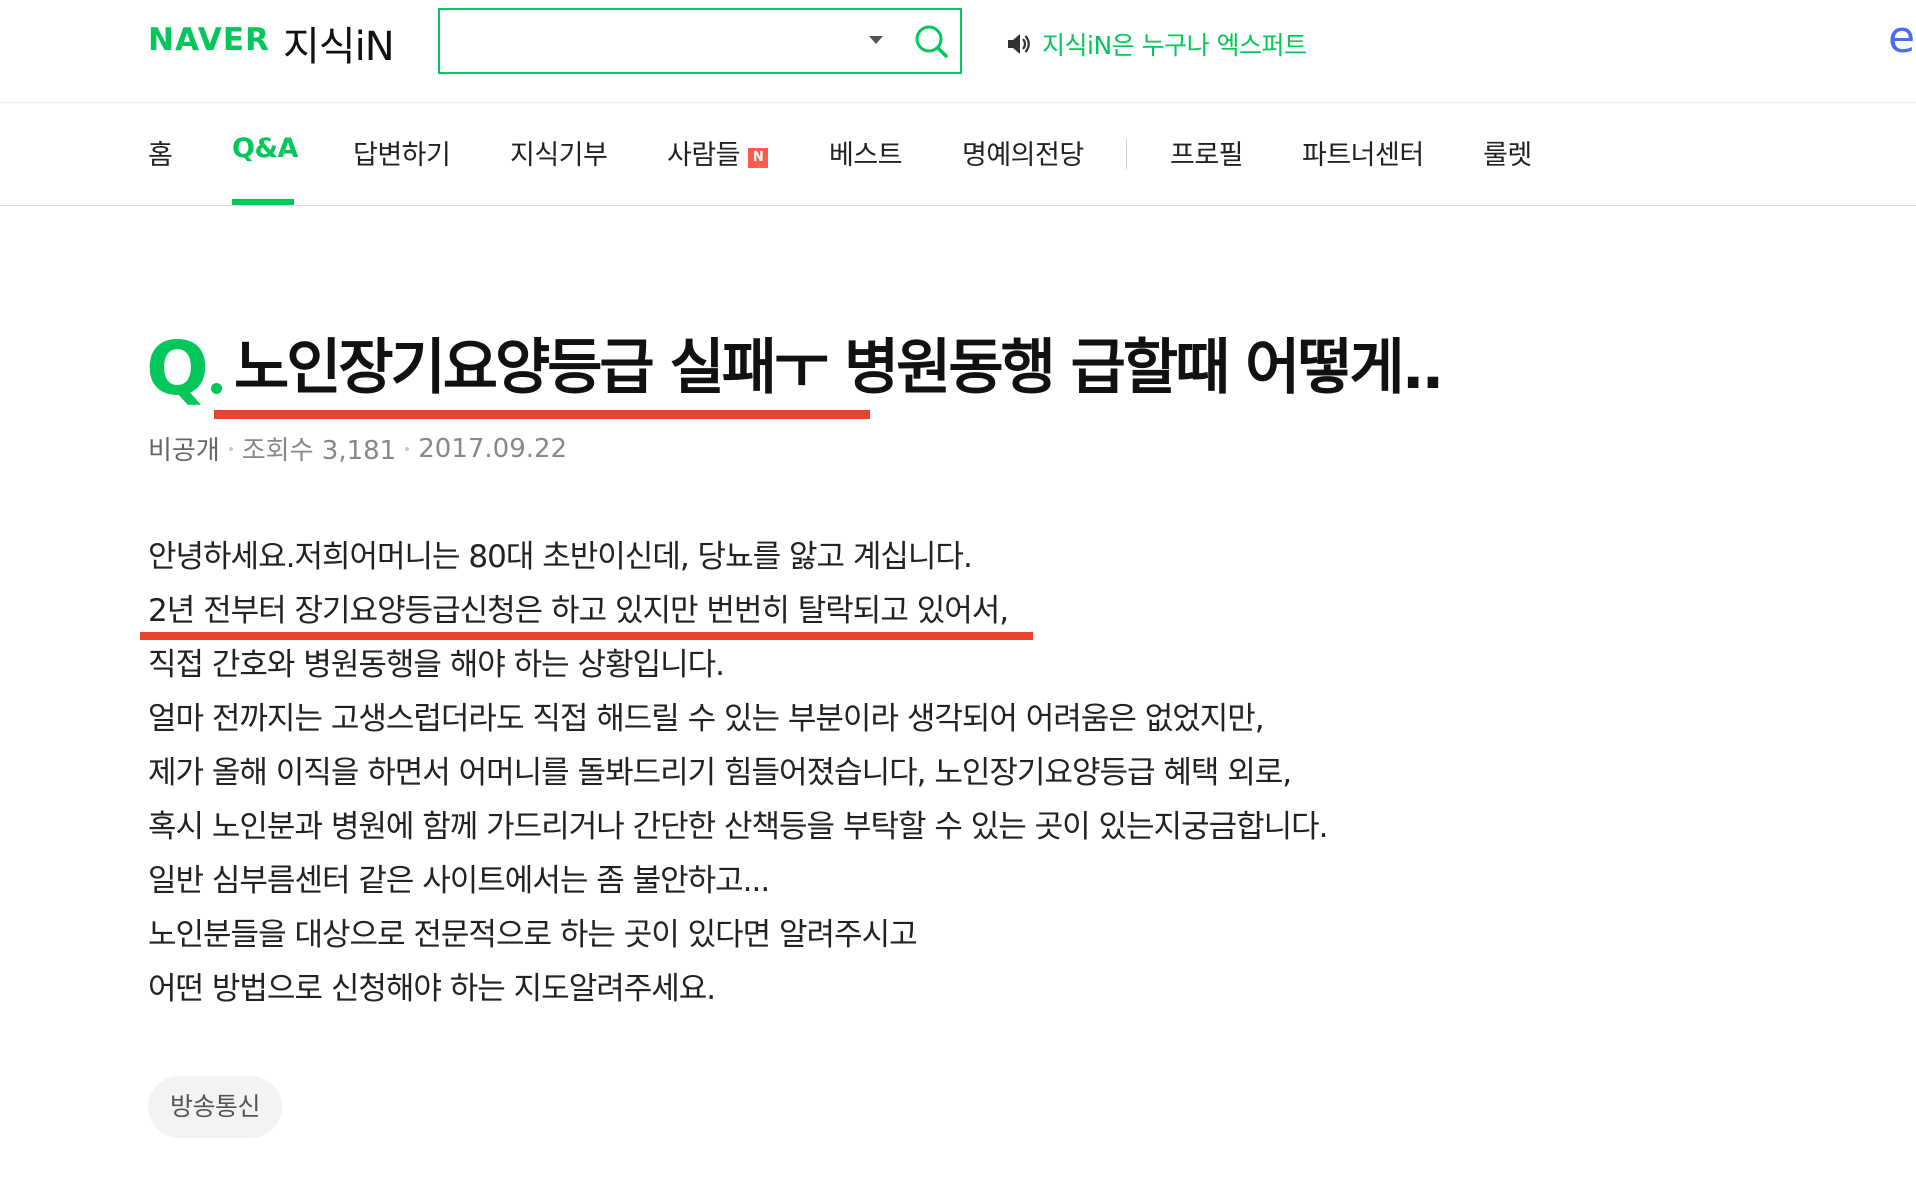  I want to click on search-icon, so click(931, 41).